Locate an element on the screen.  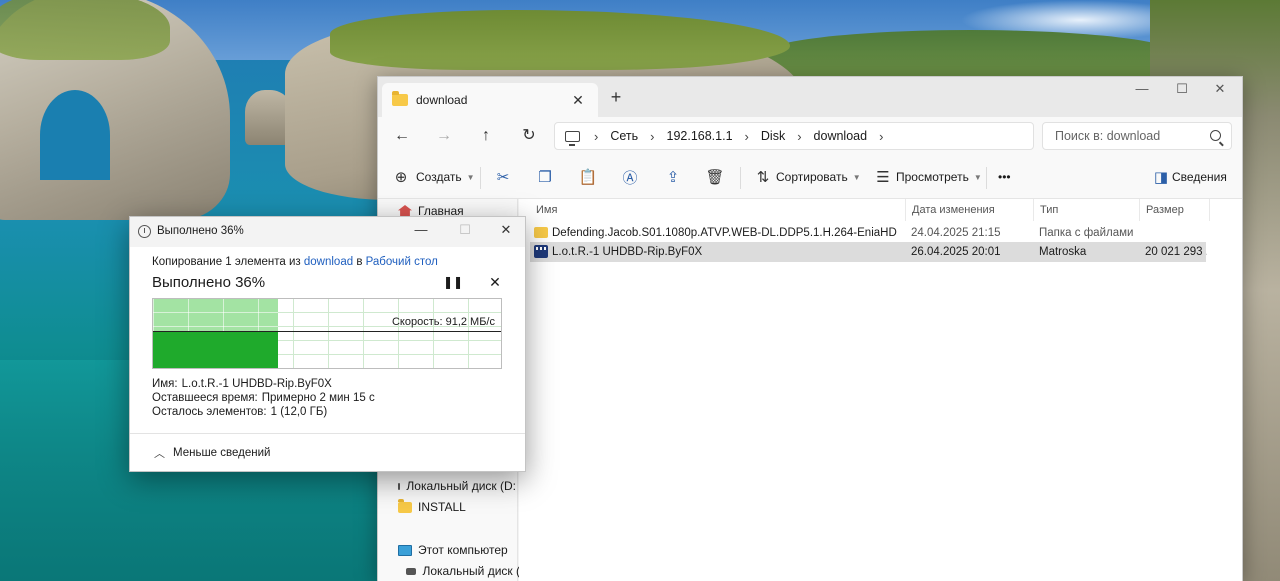
create-button: ⊕ Создать ▼ is located at coordinates (432, 177).